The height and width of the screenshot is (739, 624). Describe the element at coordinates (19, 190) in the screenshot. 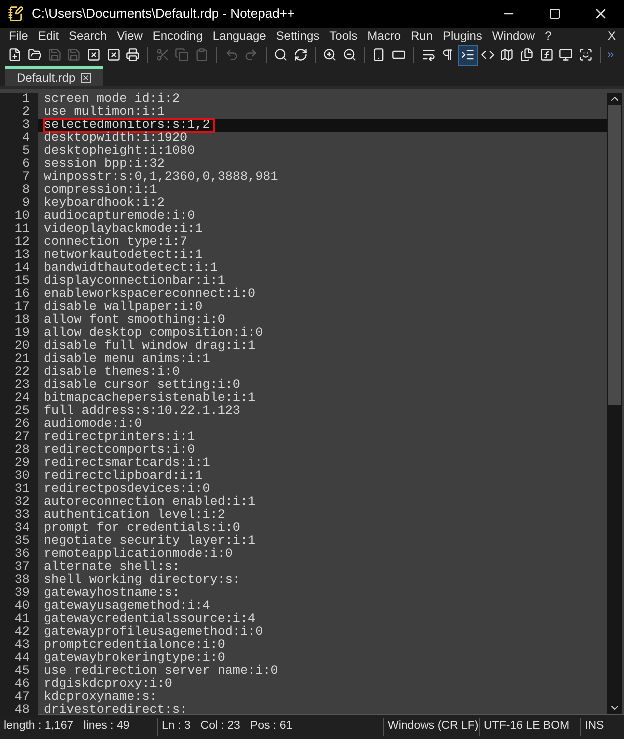

I see `line-number: 8` at that location.